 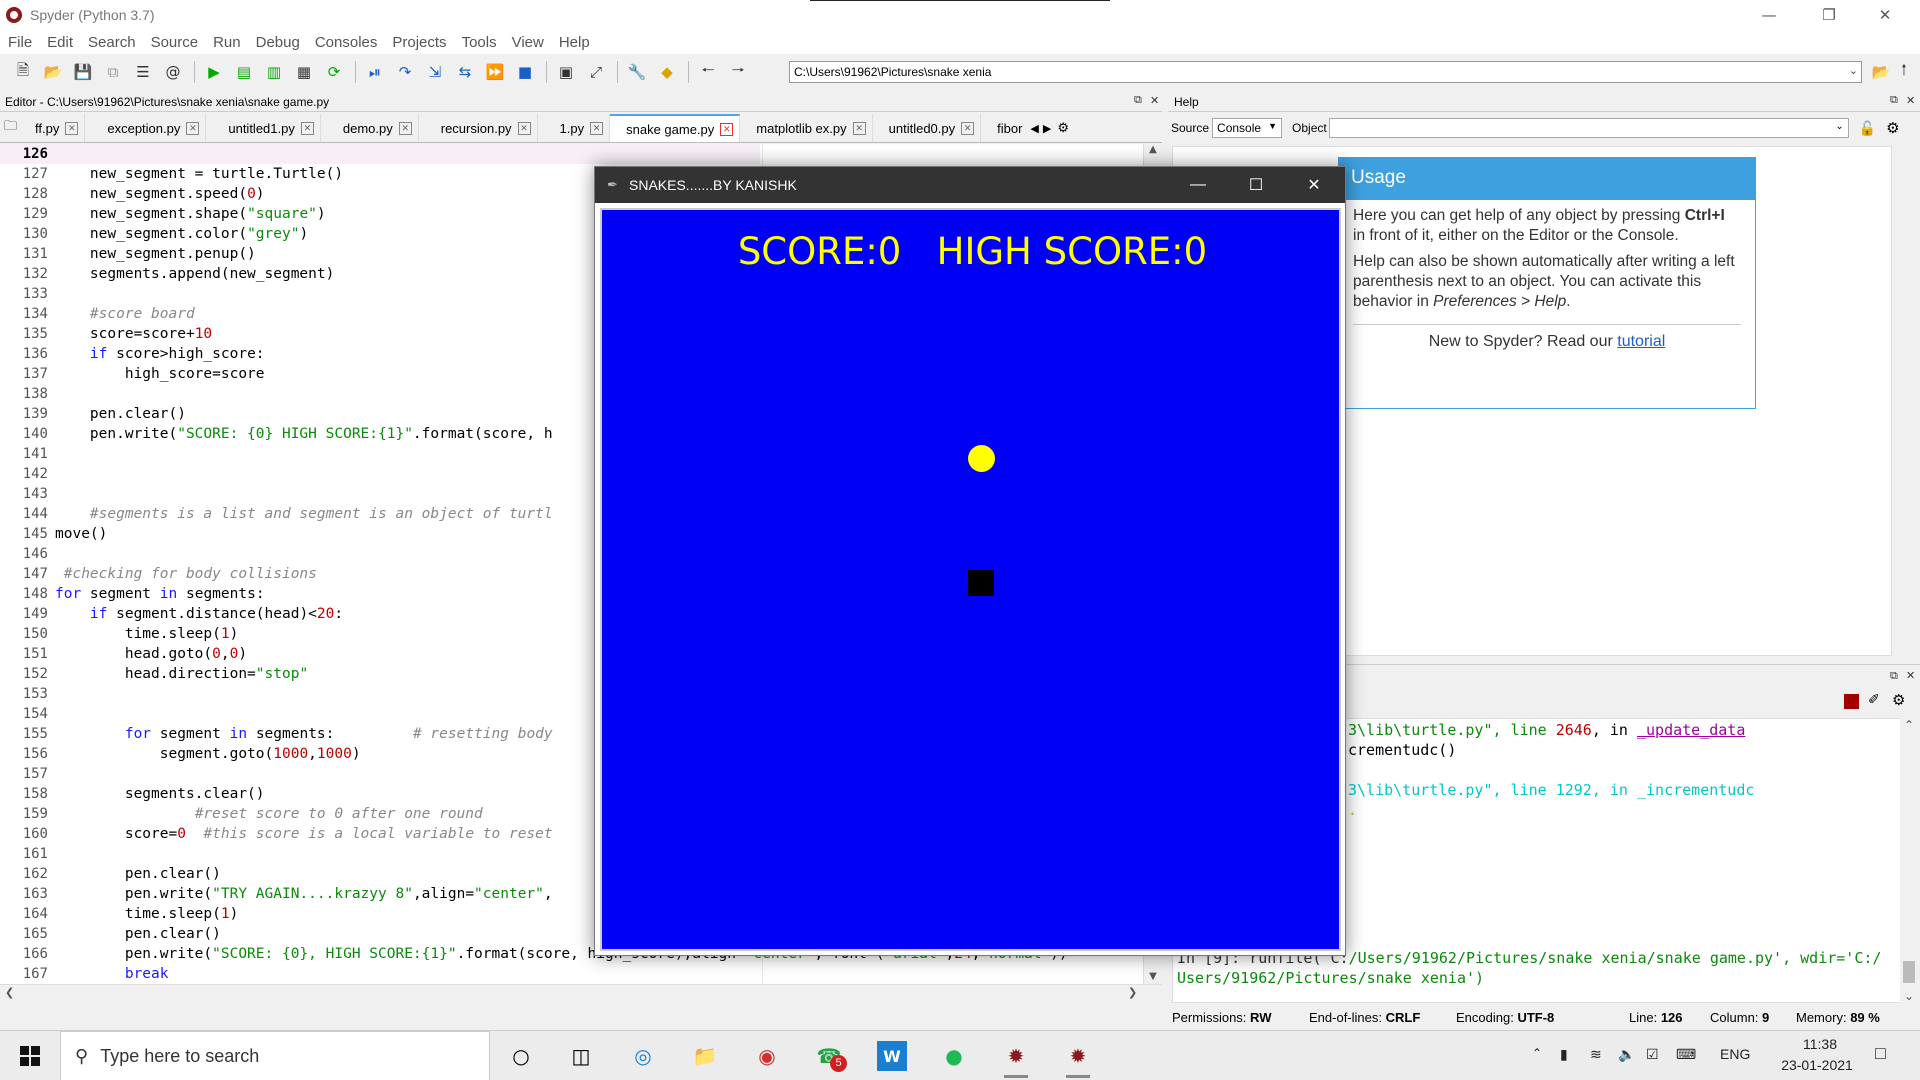 I want to click on source-select: Console ▼, so click(x=1247, y=128).